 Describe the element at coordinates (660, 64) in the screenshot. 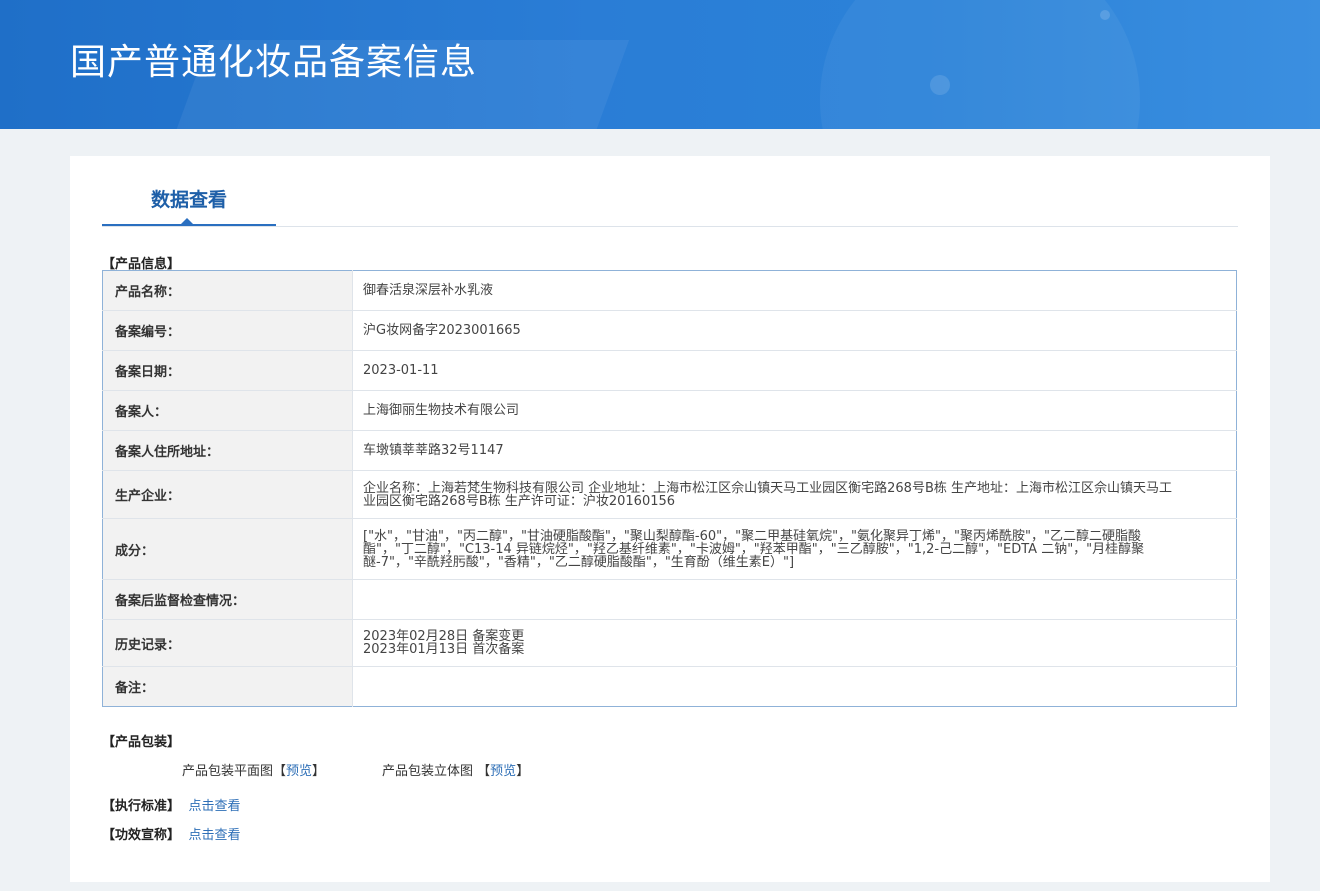

I see `header-banner: 国产普通化妆品备案信息` at that location.